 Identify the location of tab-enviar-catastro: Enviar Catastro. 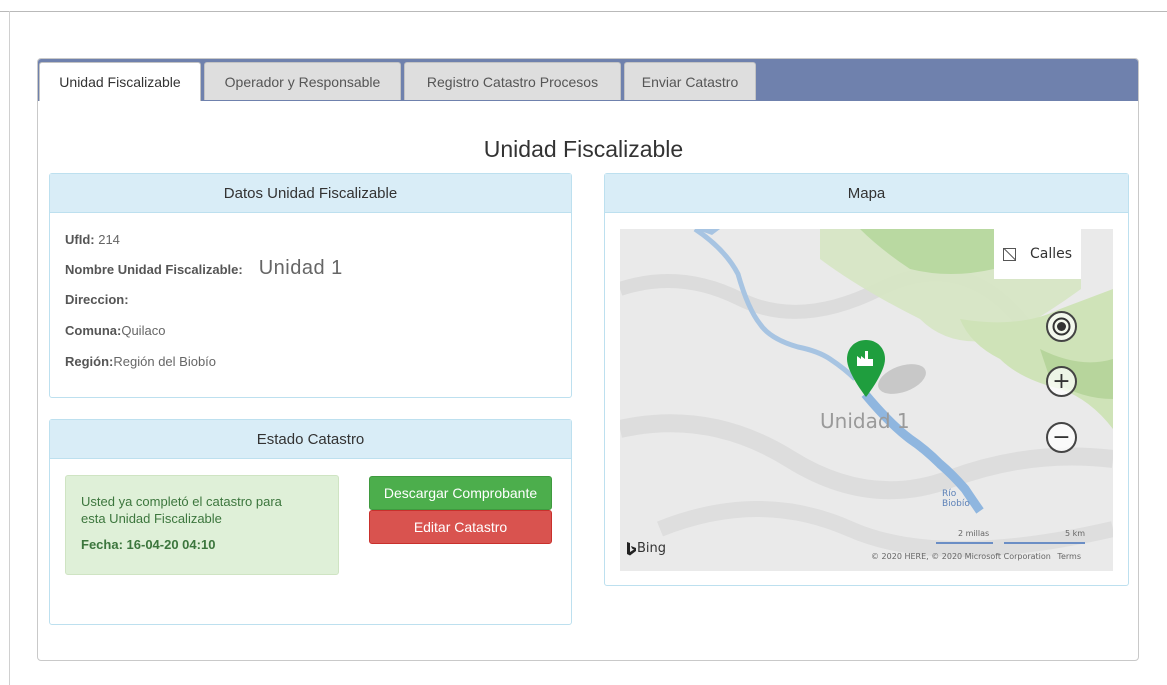
(690, 81).